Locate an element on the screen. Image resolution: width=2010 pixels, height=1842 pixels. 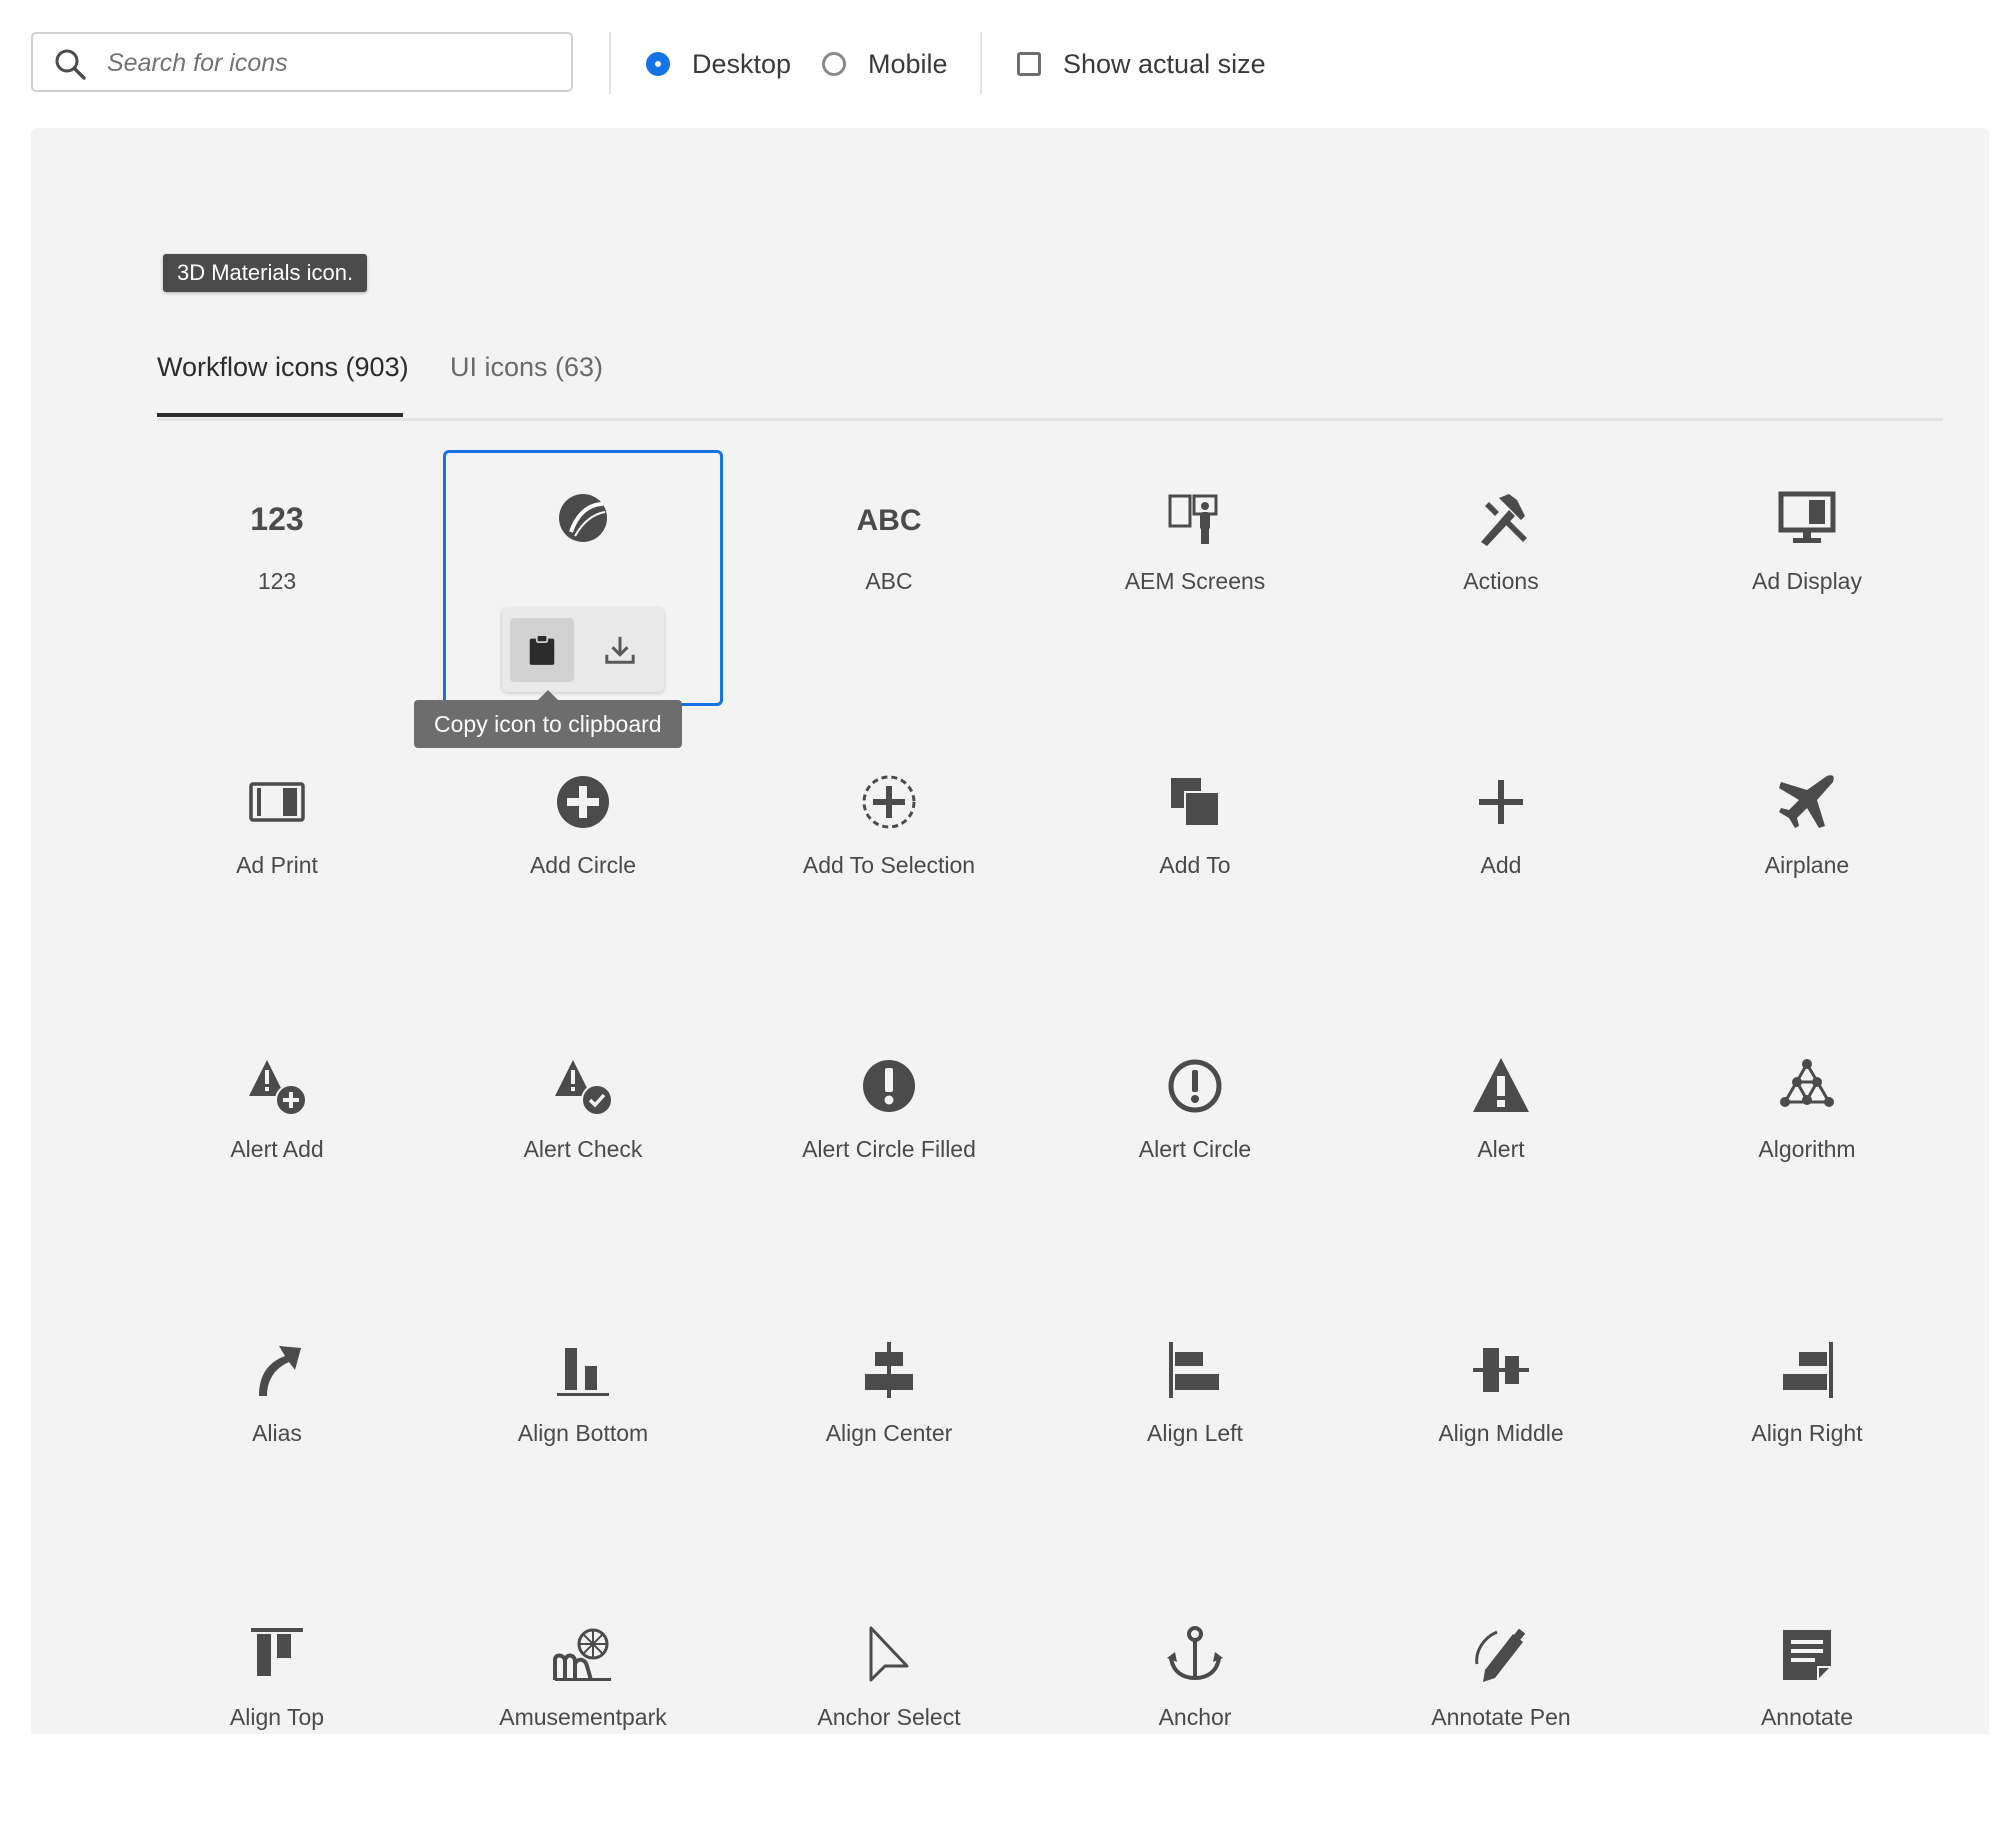
svg-text: 123 is located at coordinates (276, 519).